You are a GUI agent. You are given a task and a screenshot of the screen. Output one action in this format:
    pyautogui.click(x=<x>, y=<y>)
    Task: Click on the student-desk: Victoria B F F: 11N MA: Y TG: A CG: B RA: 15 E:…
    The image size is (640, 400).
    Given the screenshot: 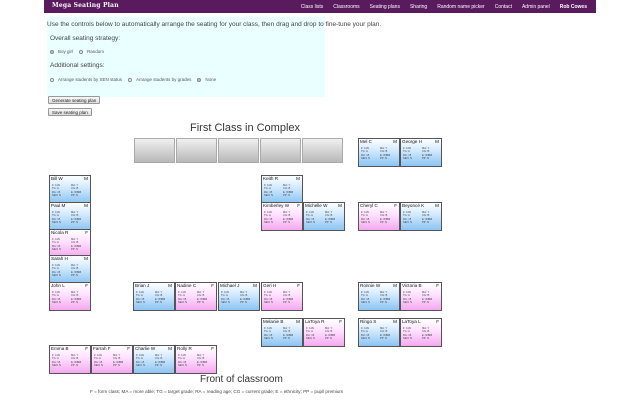 What is the action you would take?
    pyautogui.click(x=421, y=296)
    